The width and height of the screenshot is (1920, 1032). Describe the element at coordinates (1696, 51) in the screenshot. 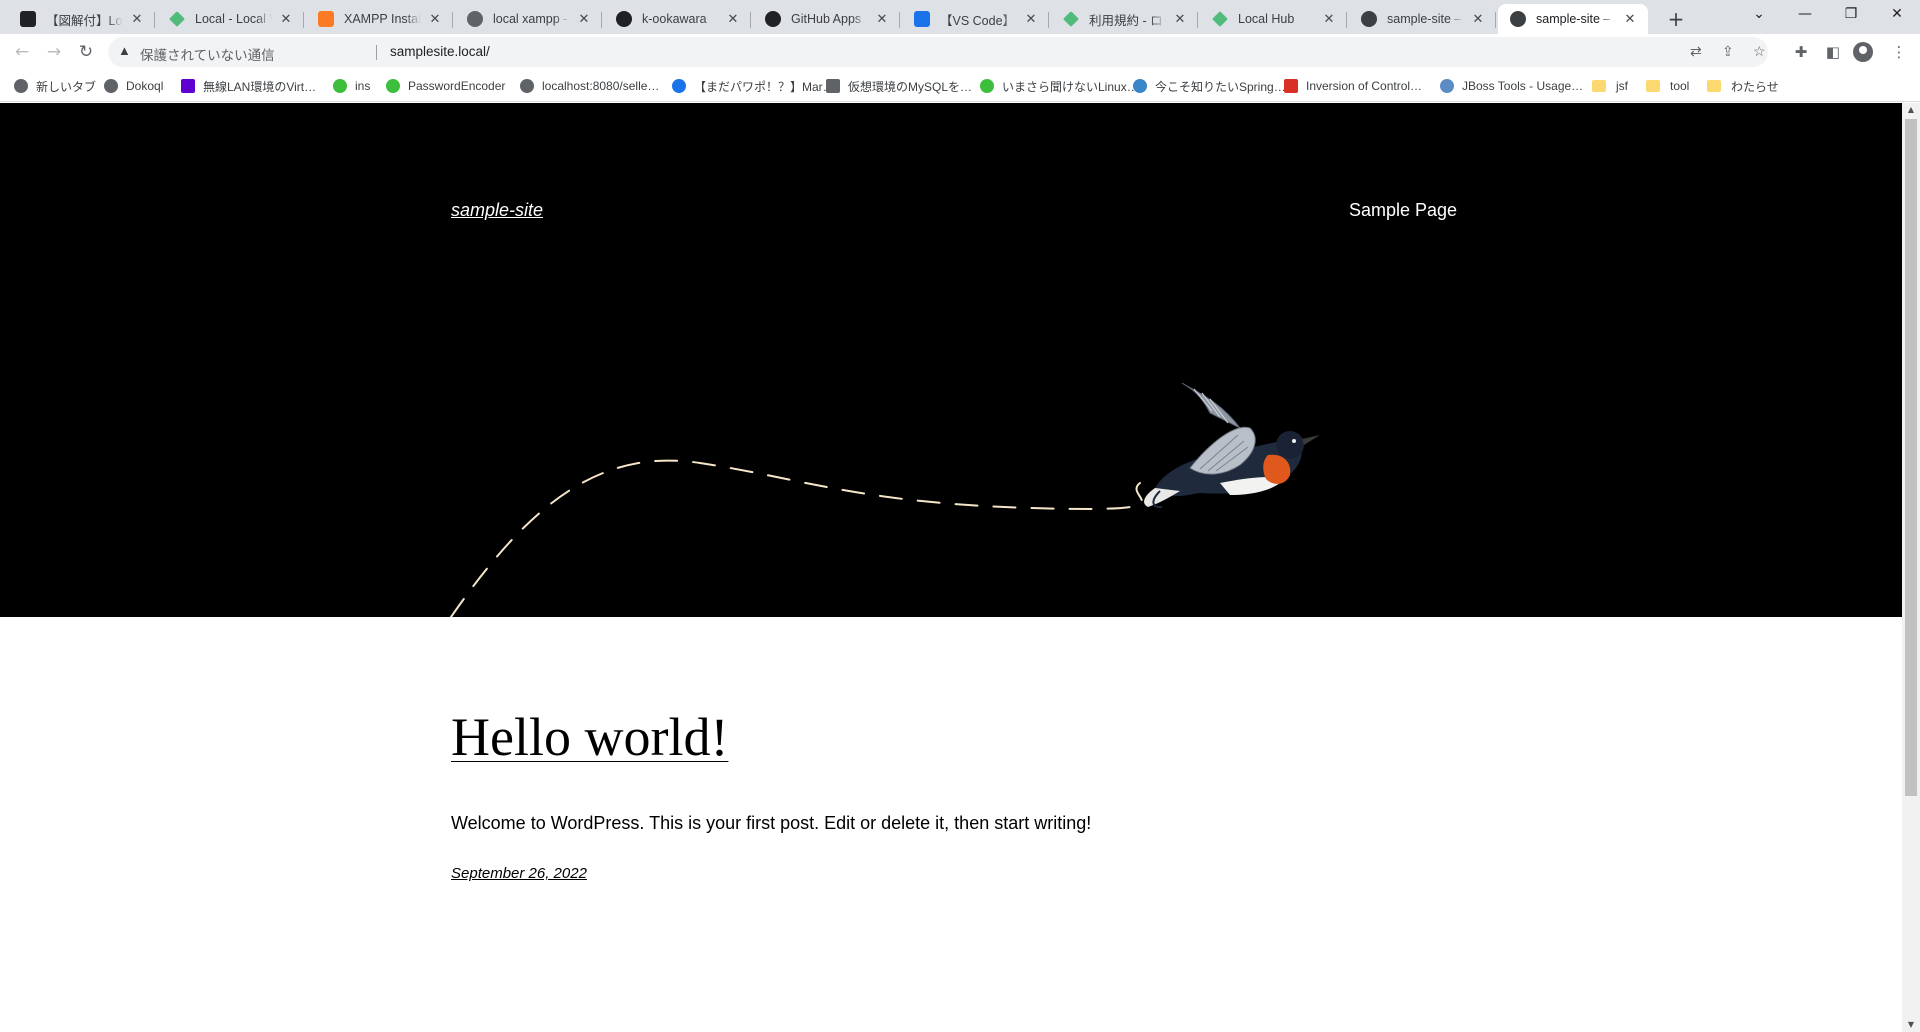

I see `translate-icon: ⇄` at that location.